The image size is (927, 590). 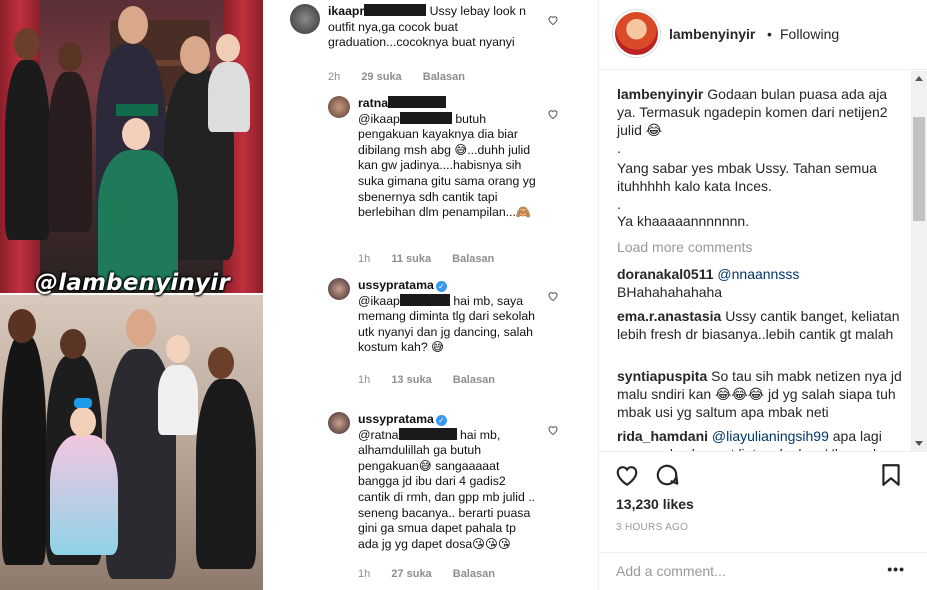 What do you see at coordinates (919, 79) in the screenshot?
I see `scroll-up-arrow-icon` at bounding box center [919, 79].